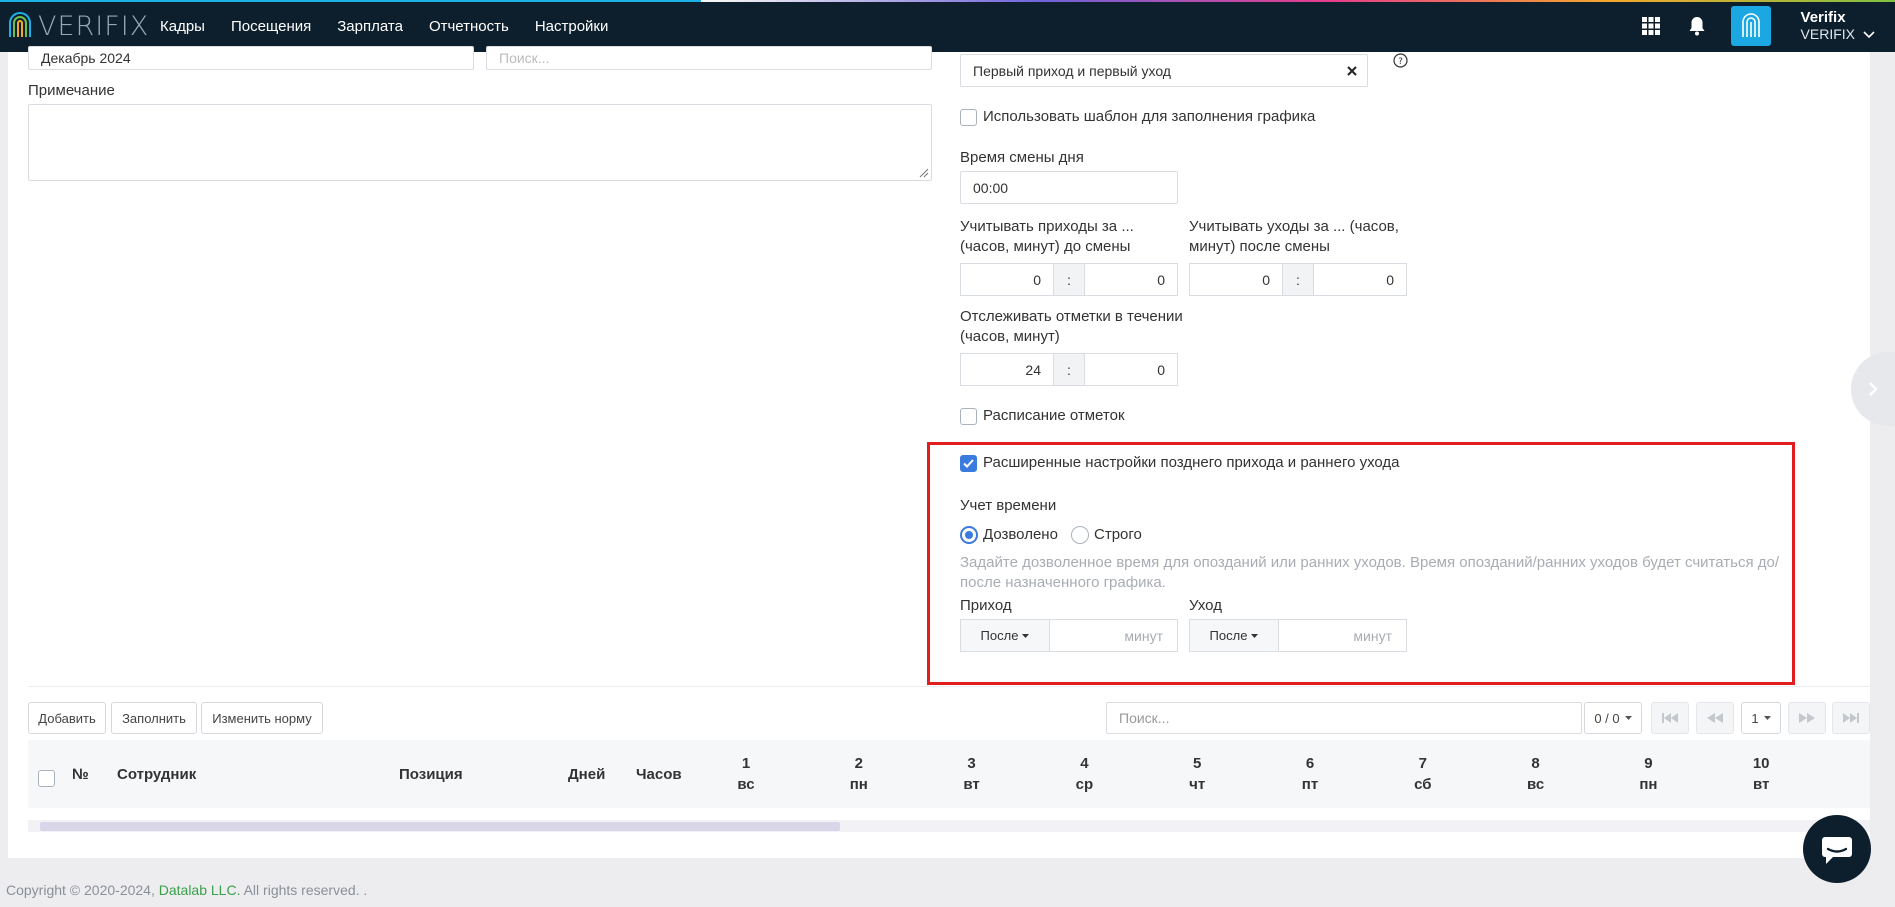 This screenshot has height=907, width=1895. Describe the element at coordinates (572, 26) in the screenshot. I see `nav-item-settings: Настройки` at that location.